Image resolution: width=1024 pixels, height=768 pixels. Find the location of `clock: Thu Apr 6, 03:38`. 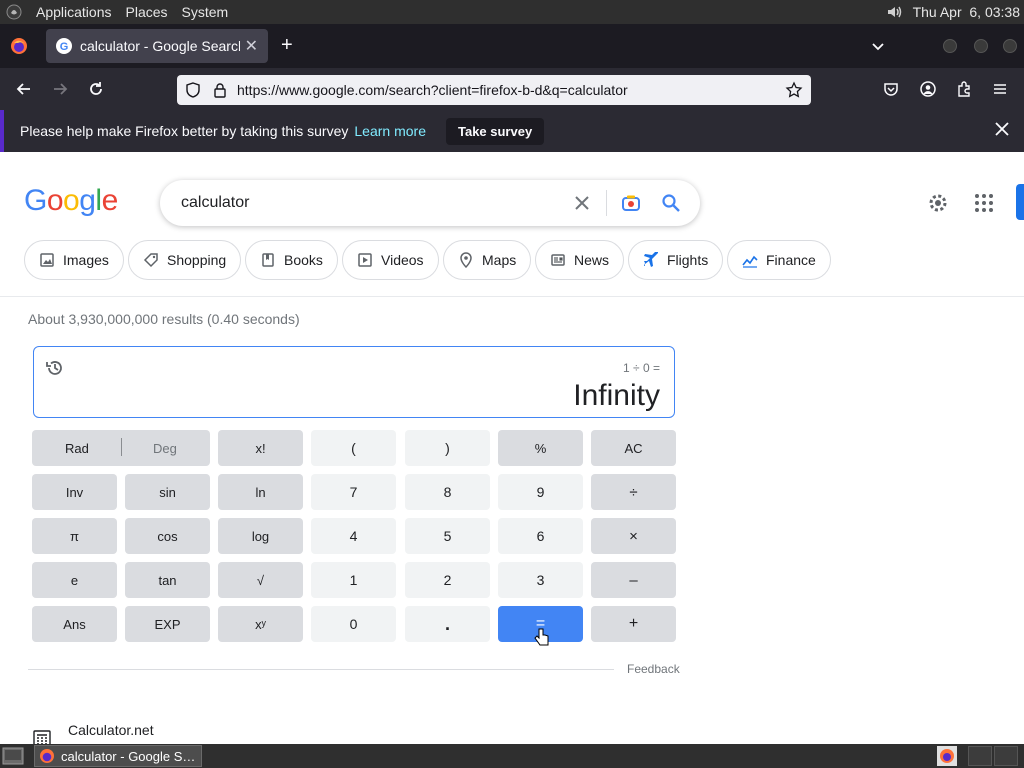

clock: Thu Apr 6, 03:38 is located at coordinates (966, 12).